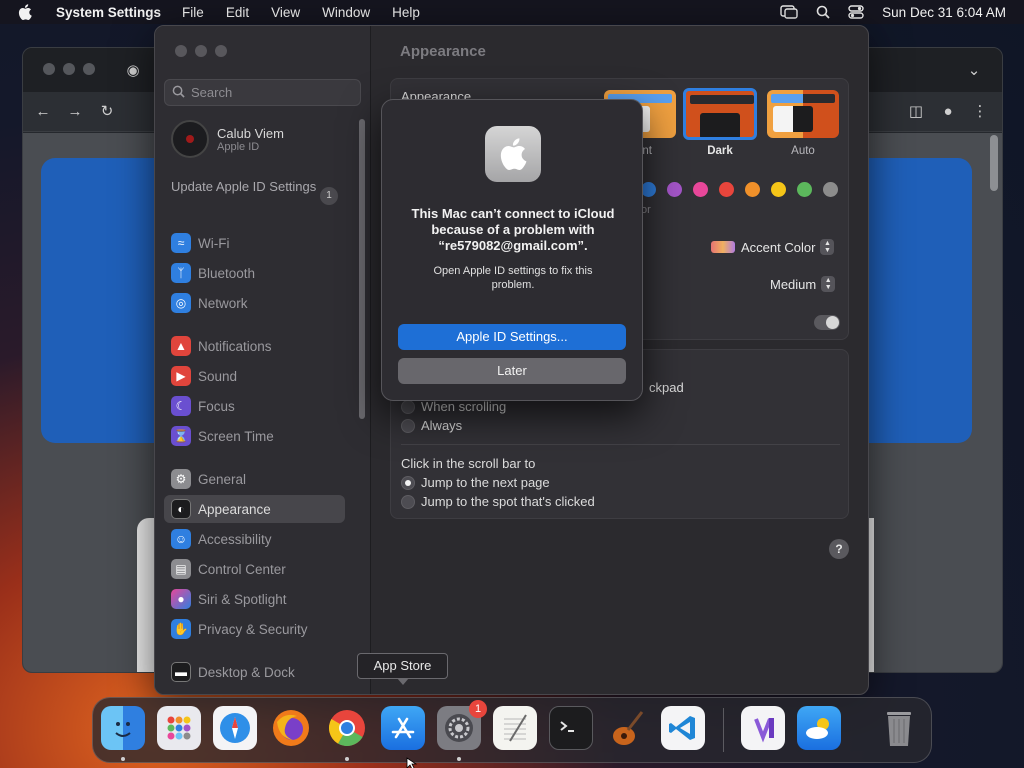 This screenshot has height=768, width=1024. What do you see at coordinates (254, 509) in the screenshot?
I see `sidebar-item-appearance: ◐ Appearance` at bounding box center [254, 509].